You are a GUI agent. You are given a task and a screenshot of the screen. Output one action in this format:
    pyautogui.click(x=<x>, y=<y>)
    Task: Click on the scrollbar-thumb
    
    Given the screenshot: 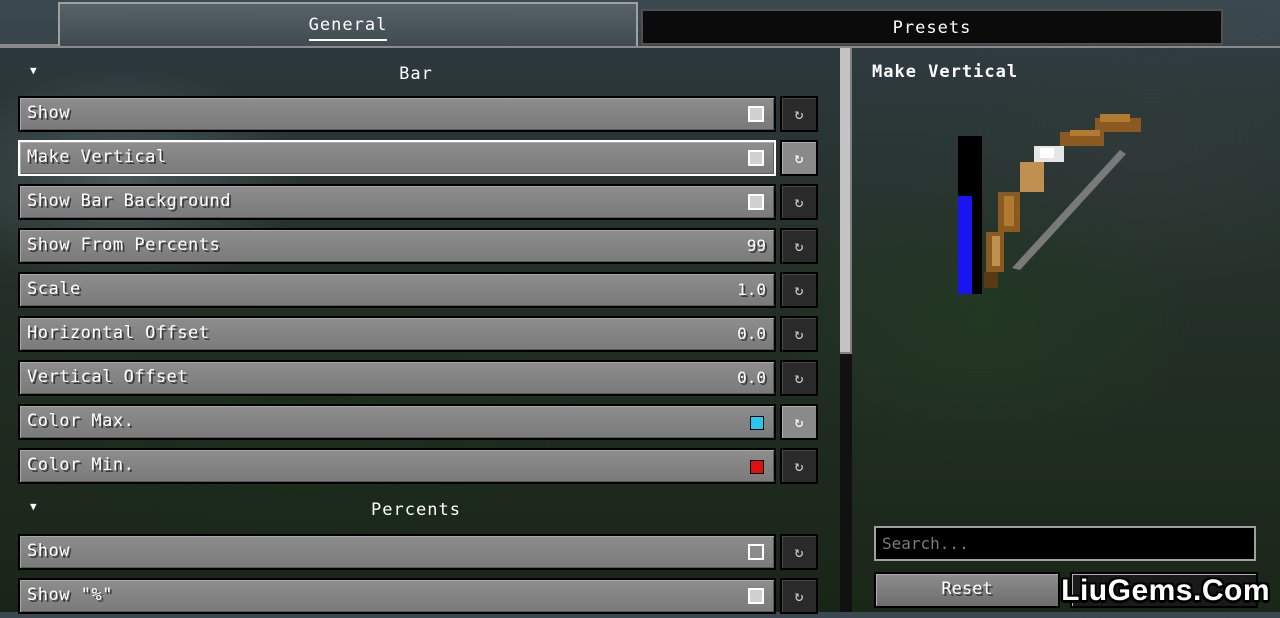 What is the action you would take?
    pyautogui.click(x=846, y=201)
    